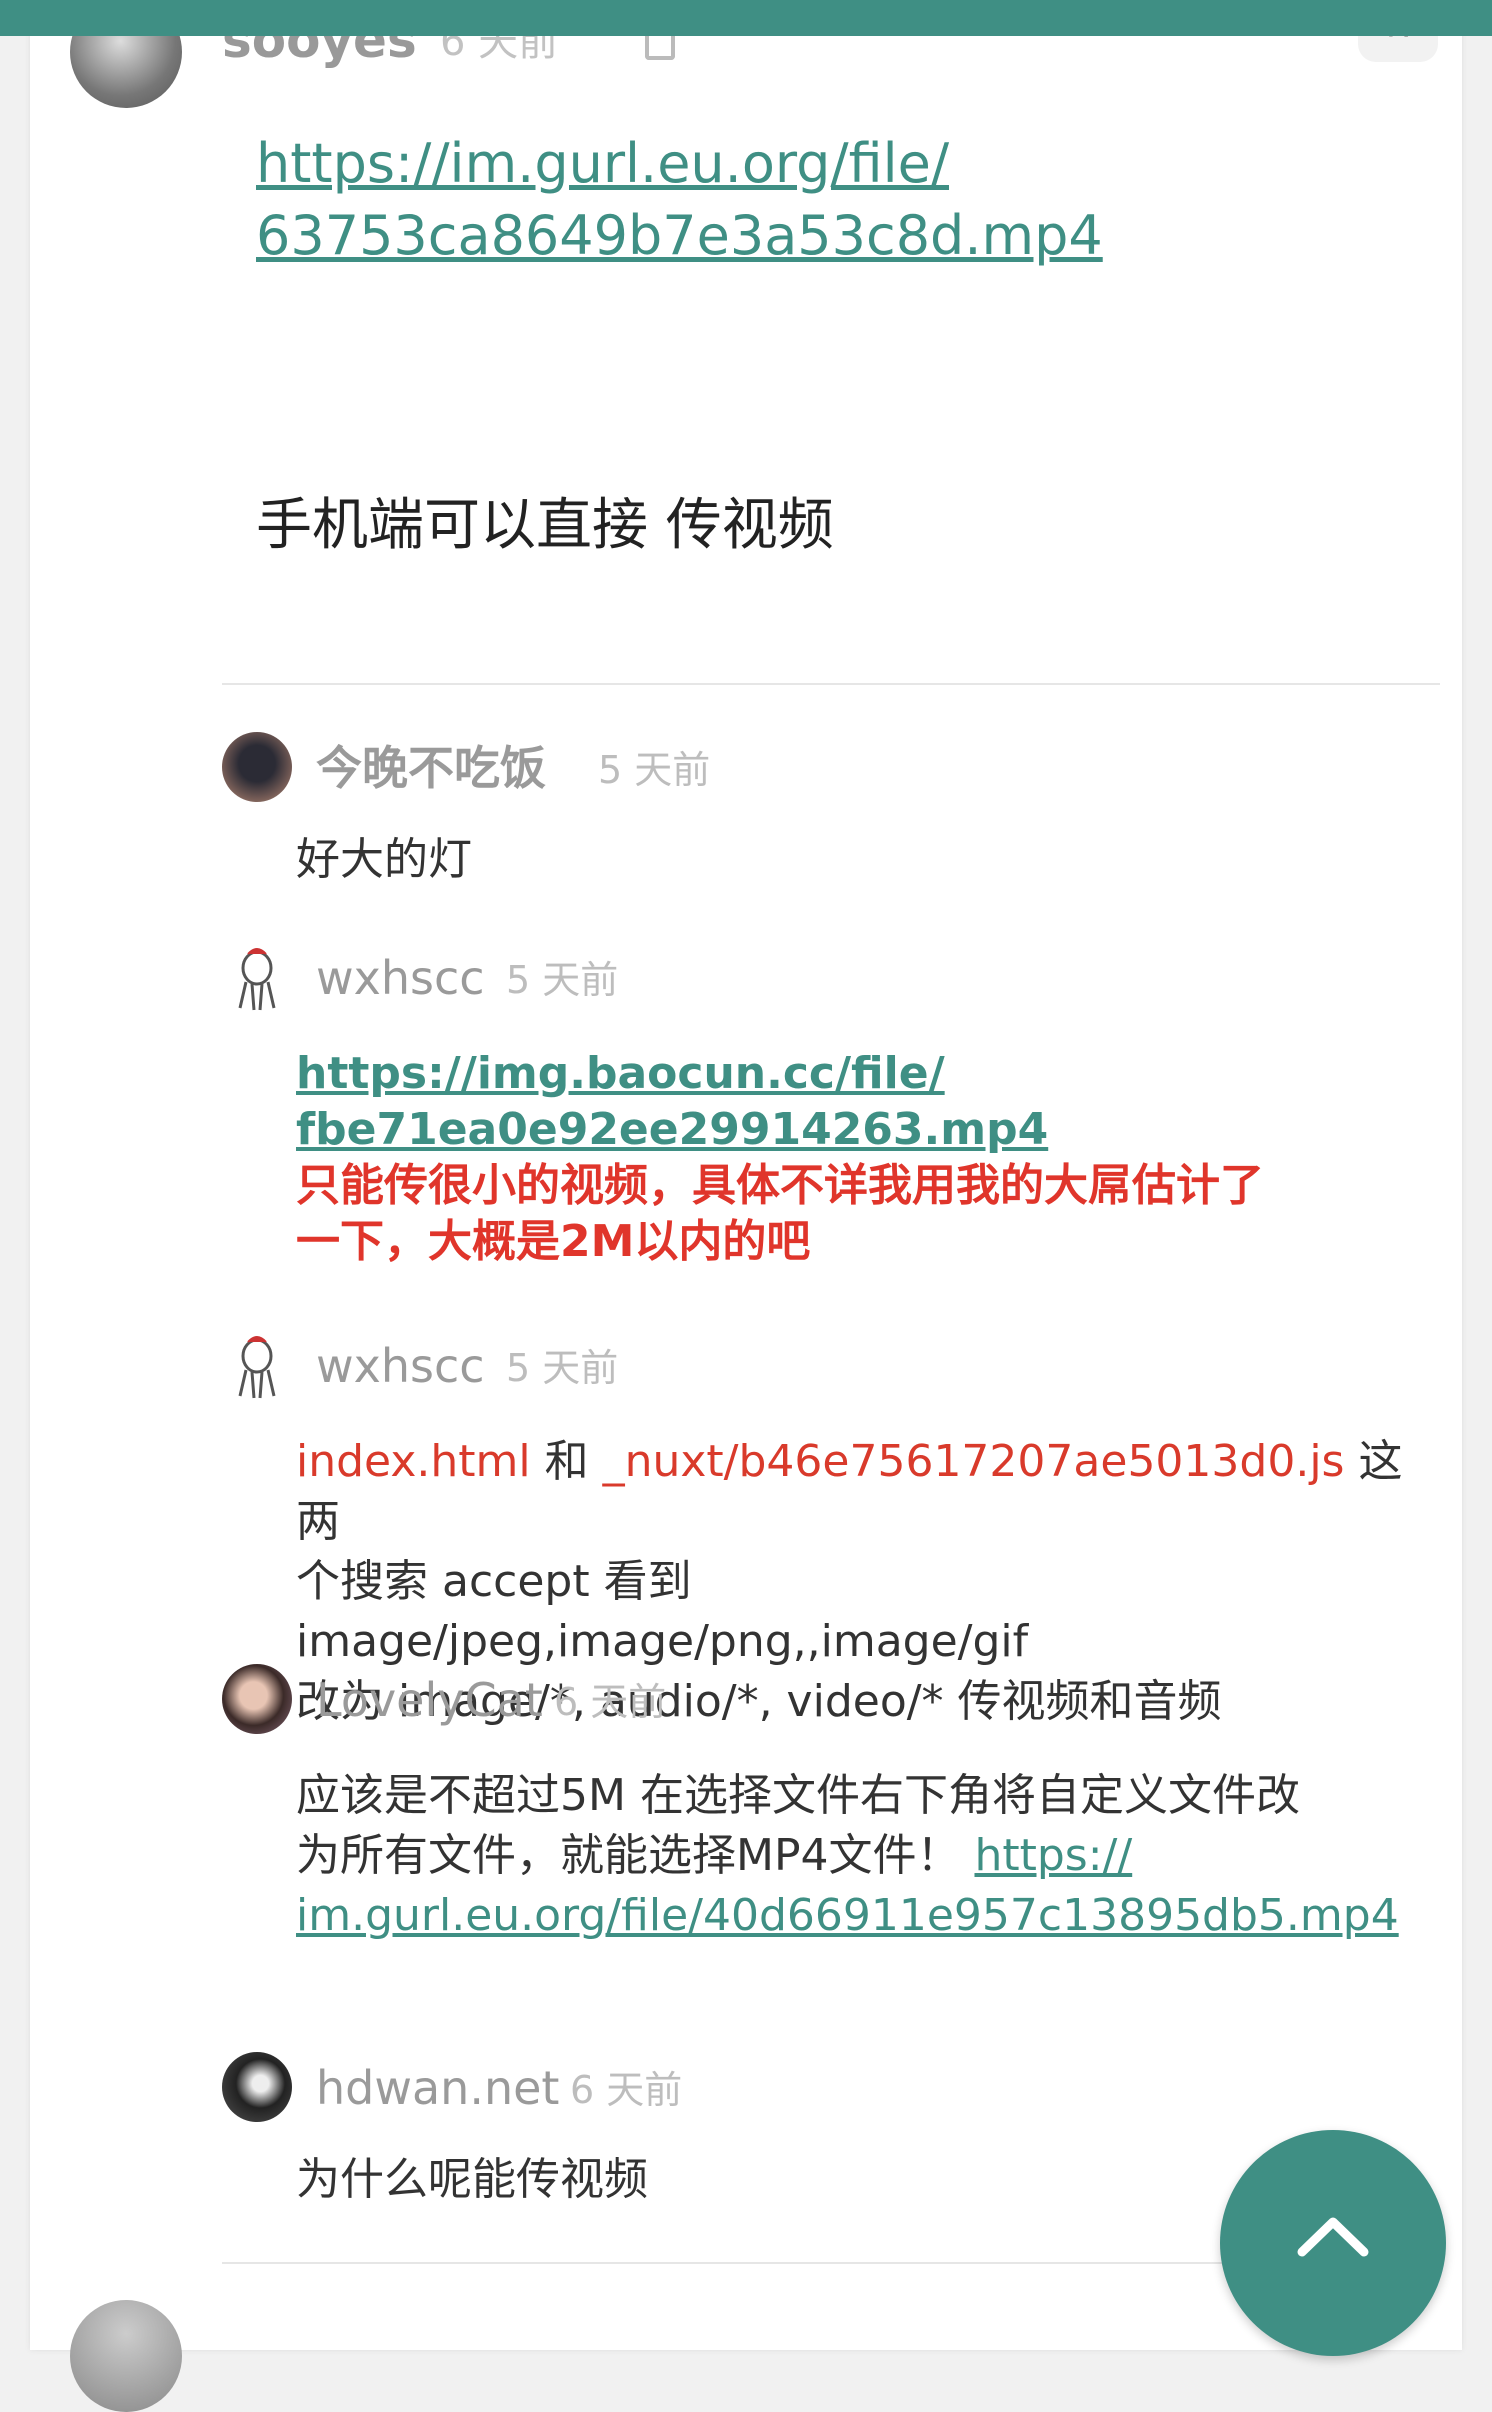 The height and width of the screenshot is (2412, 1492). What do you see at coordinates (1333, 2237) in the screenshot?
I see `chevron-up-icon` at bounding box center [1333, 2237].